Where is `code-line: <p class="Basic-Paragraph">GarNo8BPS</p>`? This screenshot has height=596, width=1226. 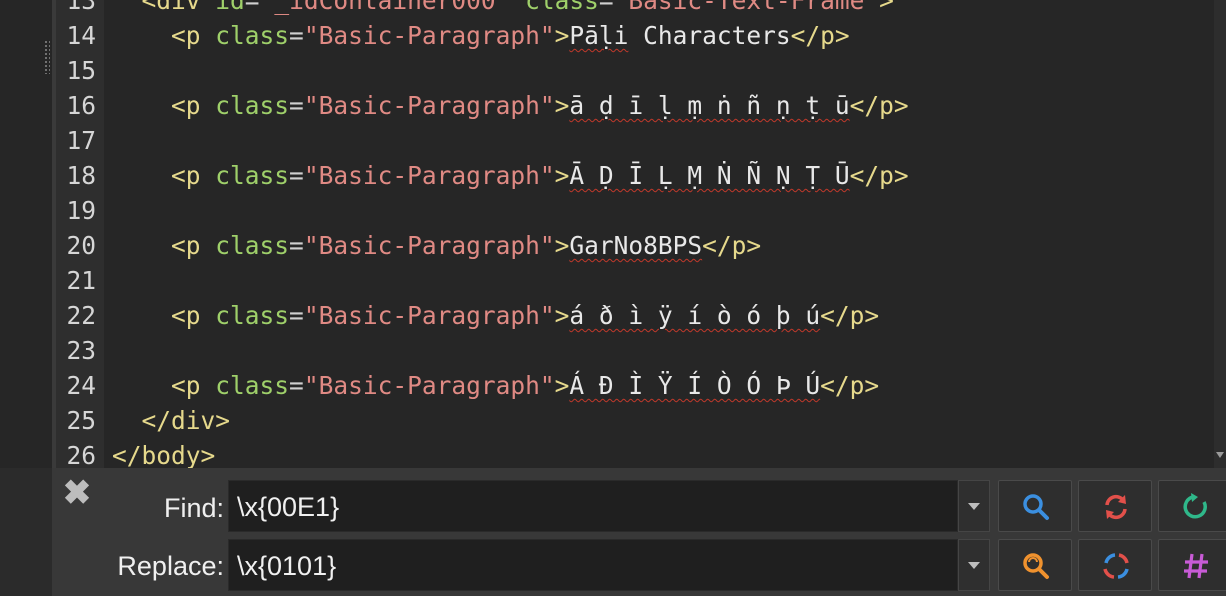 code-line: <p class="Basic-Paragraph">GarNo8BPS</p> is located at coordinates (436, 245).